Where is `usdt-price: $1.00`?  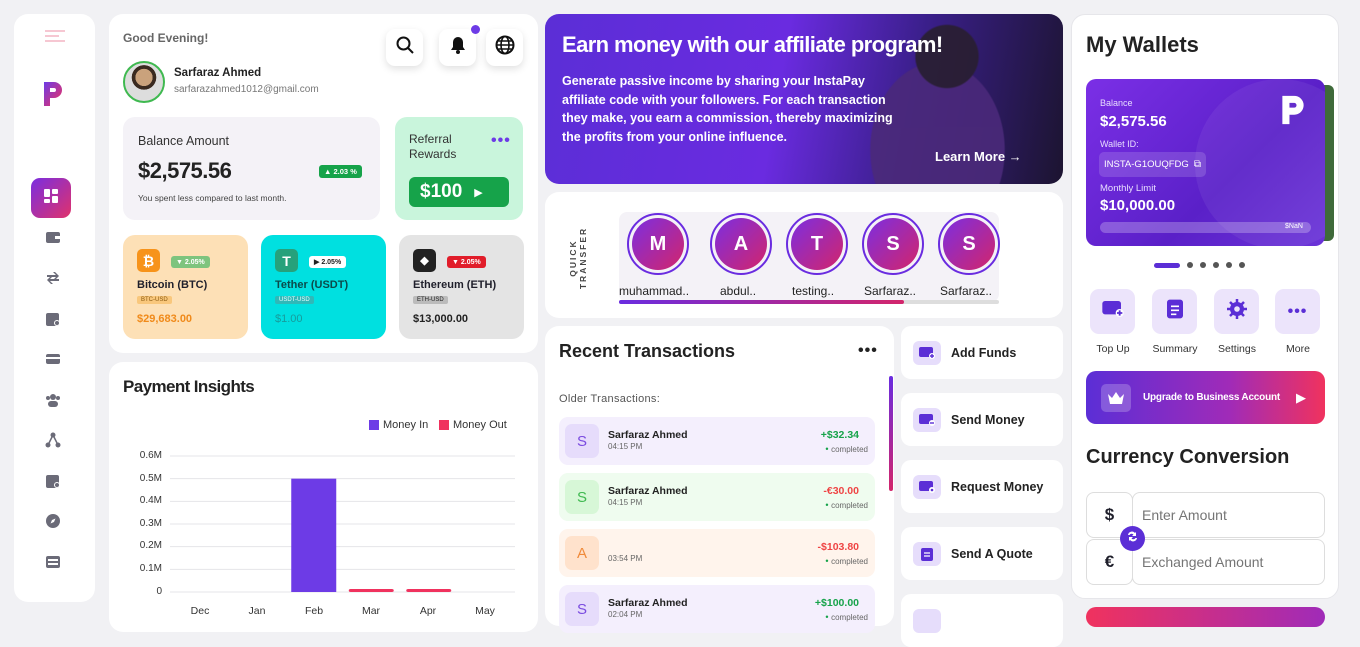
usdt-price: $1.00 is located at coordinates (289, 319).